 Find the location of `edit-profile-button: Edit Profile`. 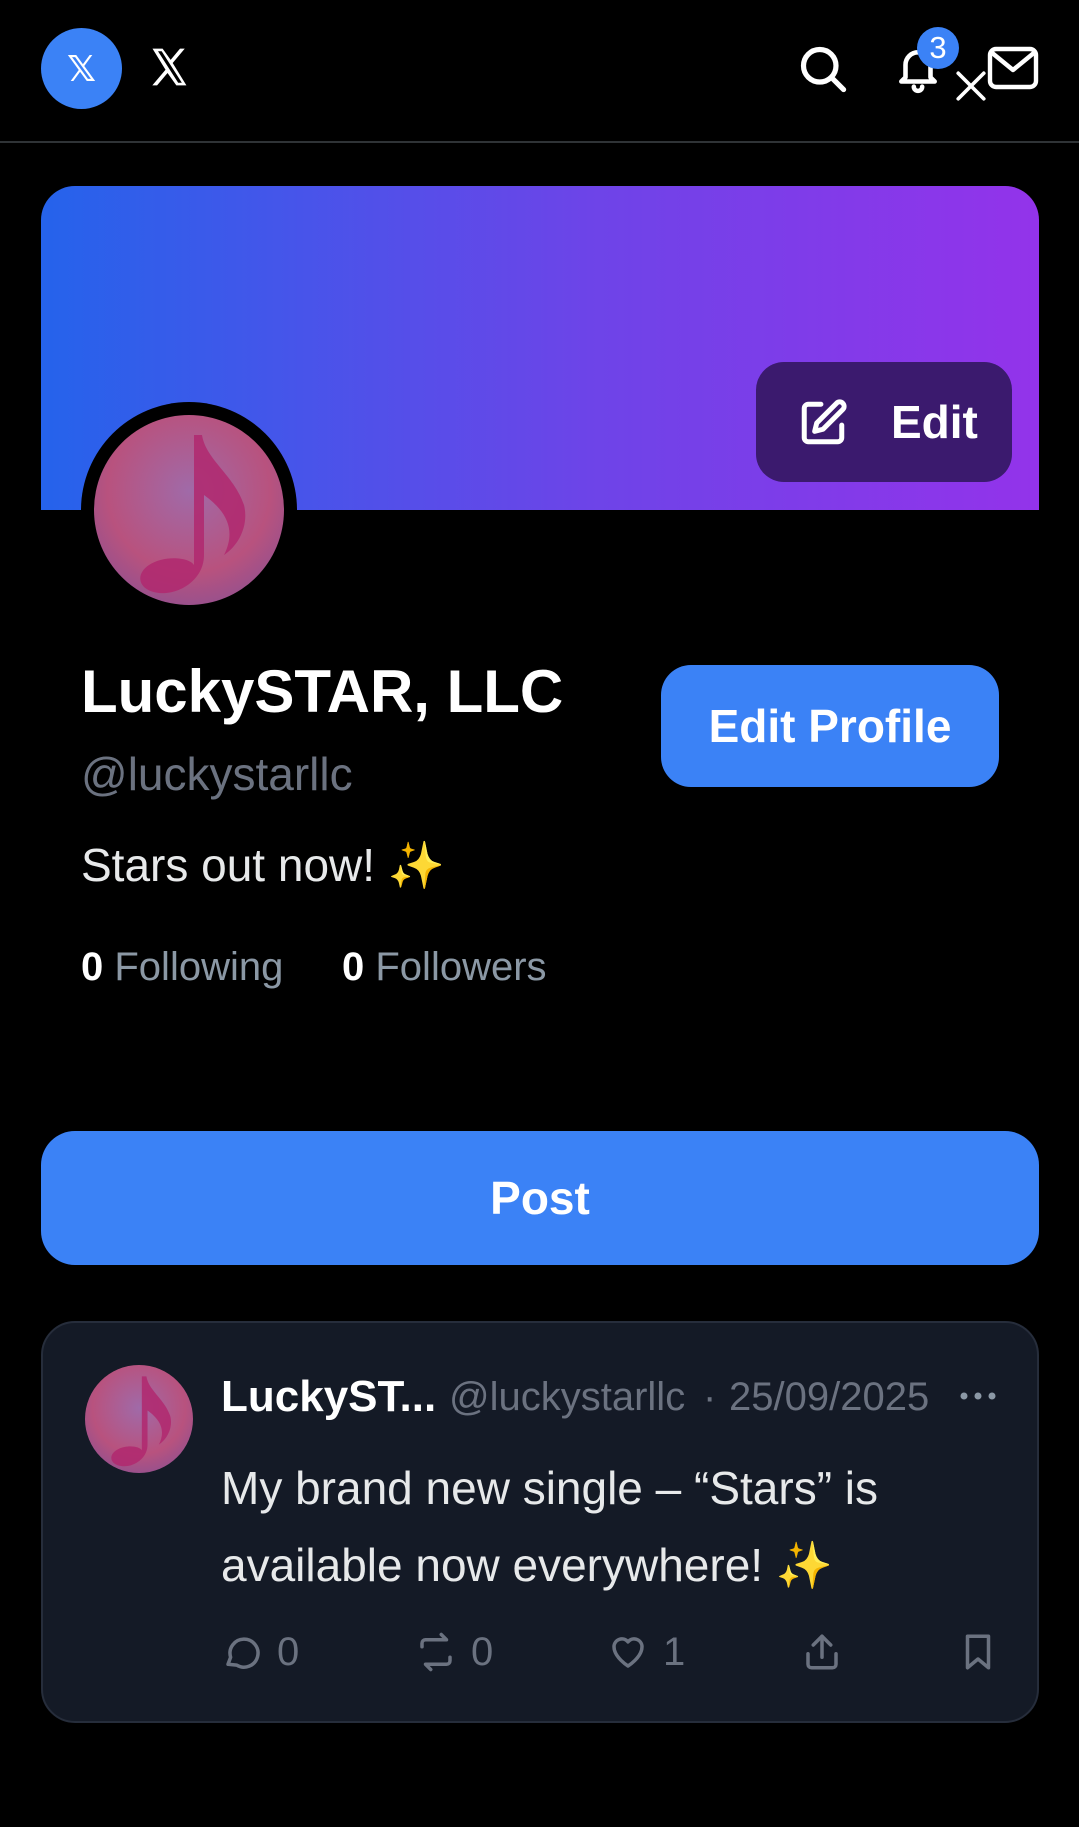

edit-profile-button: Edit Profile is located at coordinates (830, 726).